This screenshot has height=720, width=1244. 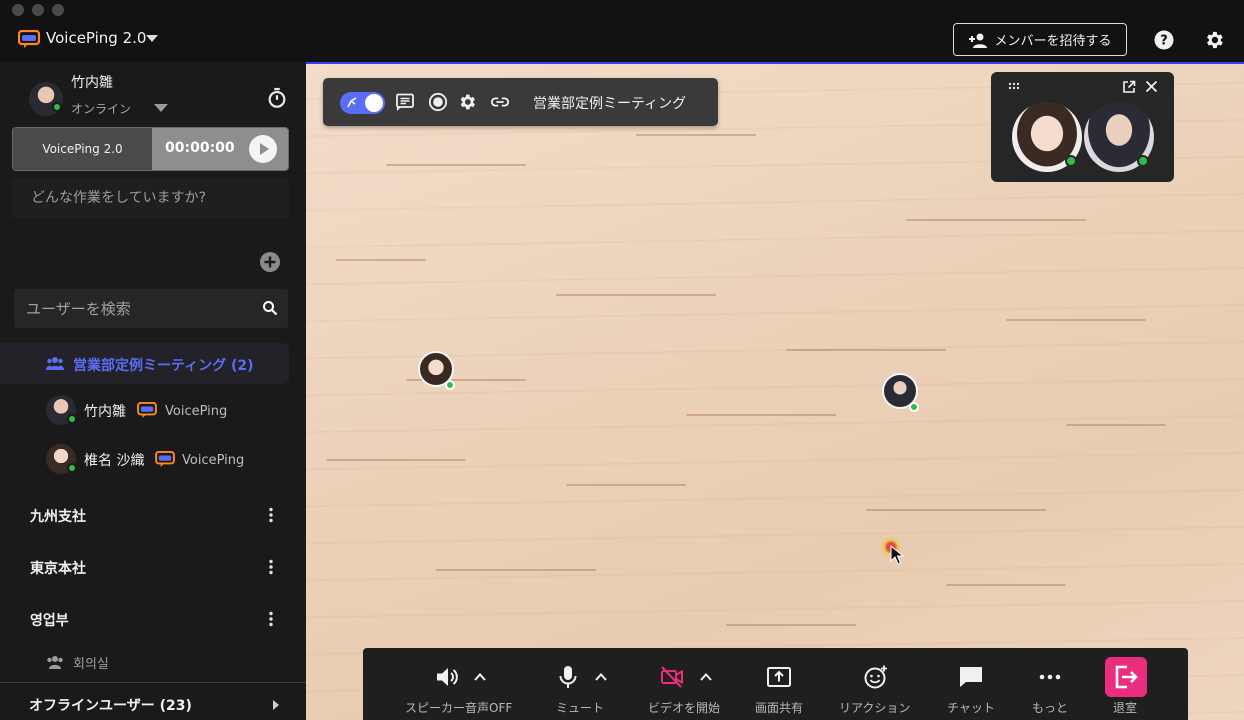 I want to click on group-label: 九州支社, so click(x=58, y=517).